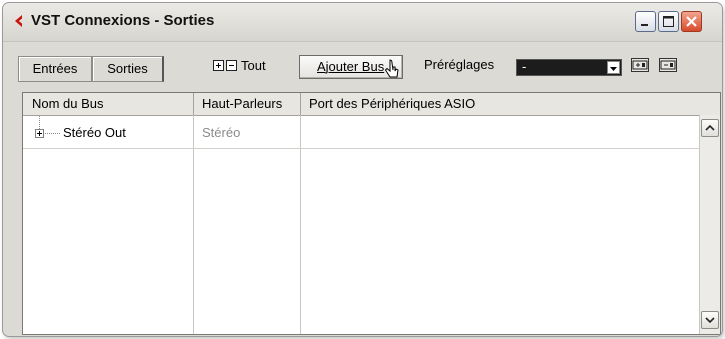 Image resolution: width=725 pixels, height=339 pixels. What do you see at coordinates (499, 104) in the screenshot?
I see `column-header-asio-port: Port des Périphériques ASIO` at bounding box center [499, 104].